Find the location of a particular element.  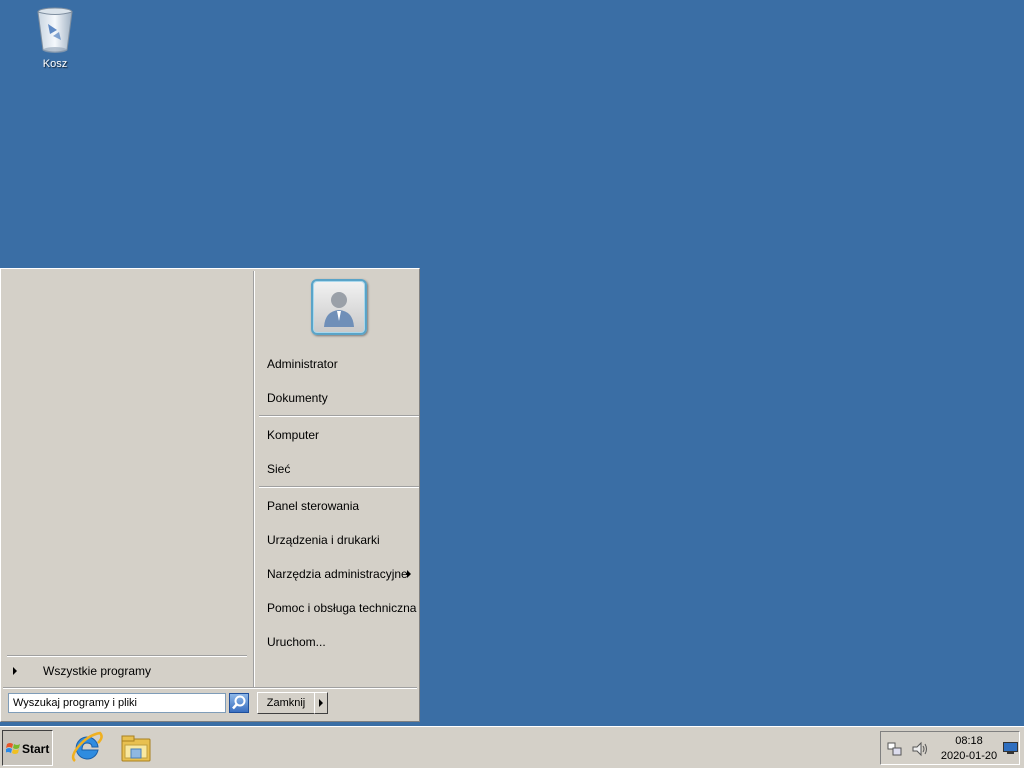

recycle-bin-icon is located at coordinates (55, 30).